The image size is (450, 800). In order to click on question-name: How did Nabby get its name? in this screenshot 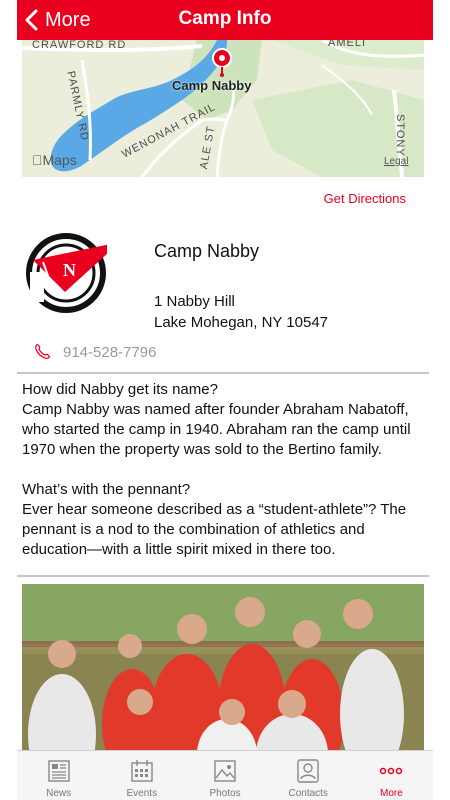, I will do `click(120, 389)`.